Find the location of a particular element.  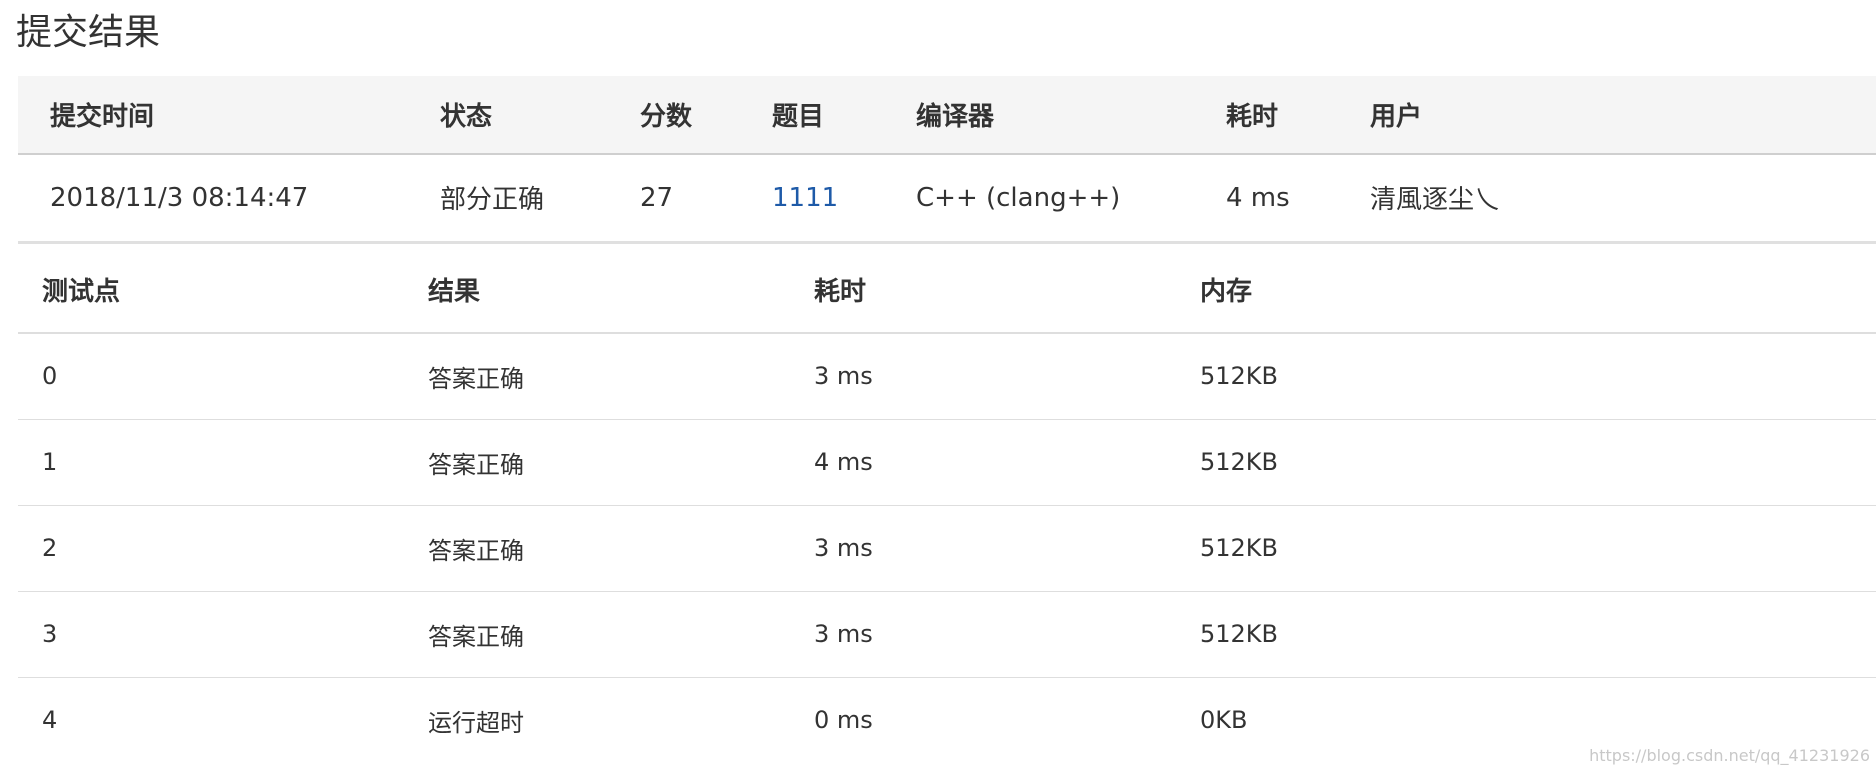

case-result: 运行超时 is located at coordinates (476, 722).